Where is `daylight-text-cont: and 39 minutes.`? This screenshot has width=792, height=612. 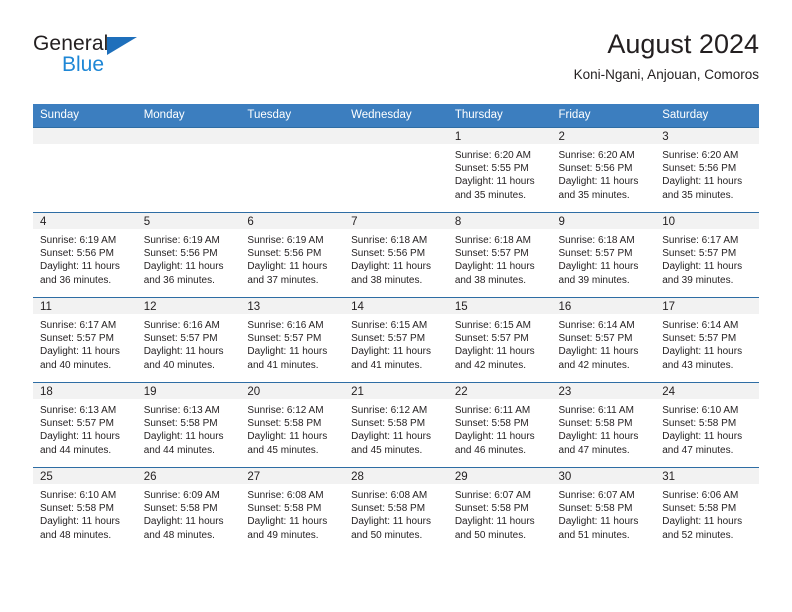
daylight-text-cont: and 39 minutes. is located at coordinates (698, 280).